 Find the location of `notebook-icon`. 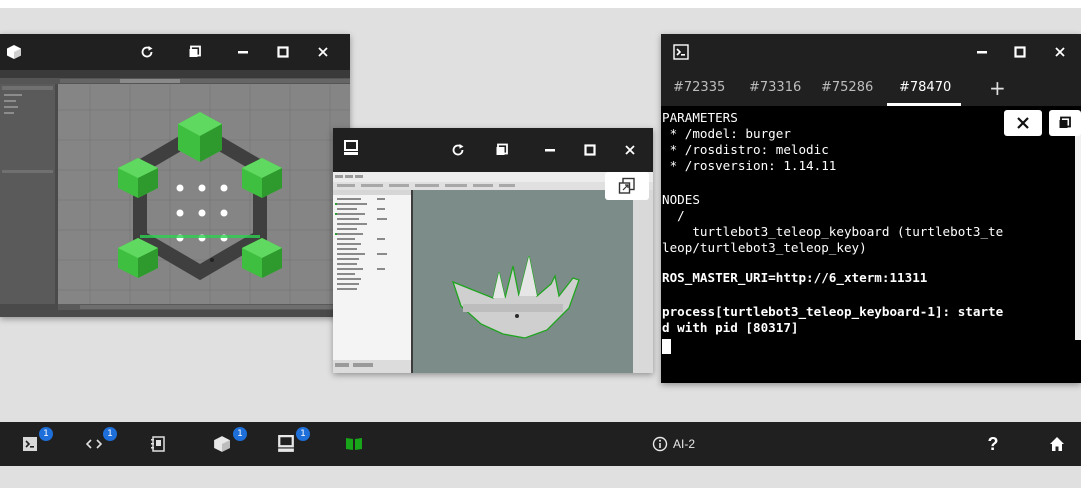

notebook-icon is located at coordinates (158, 444).